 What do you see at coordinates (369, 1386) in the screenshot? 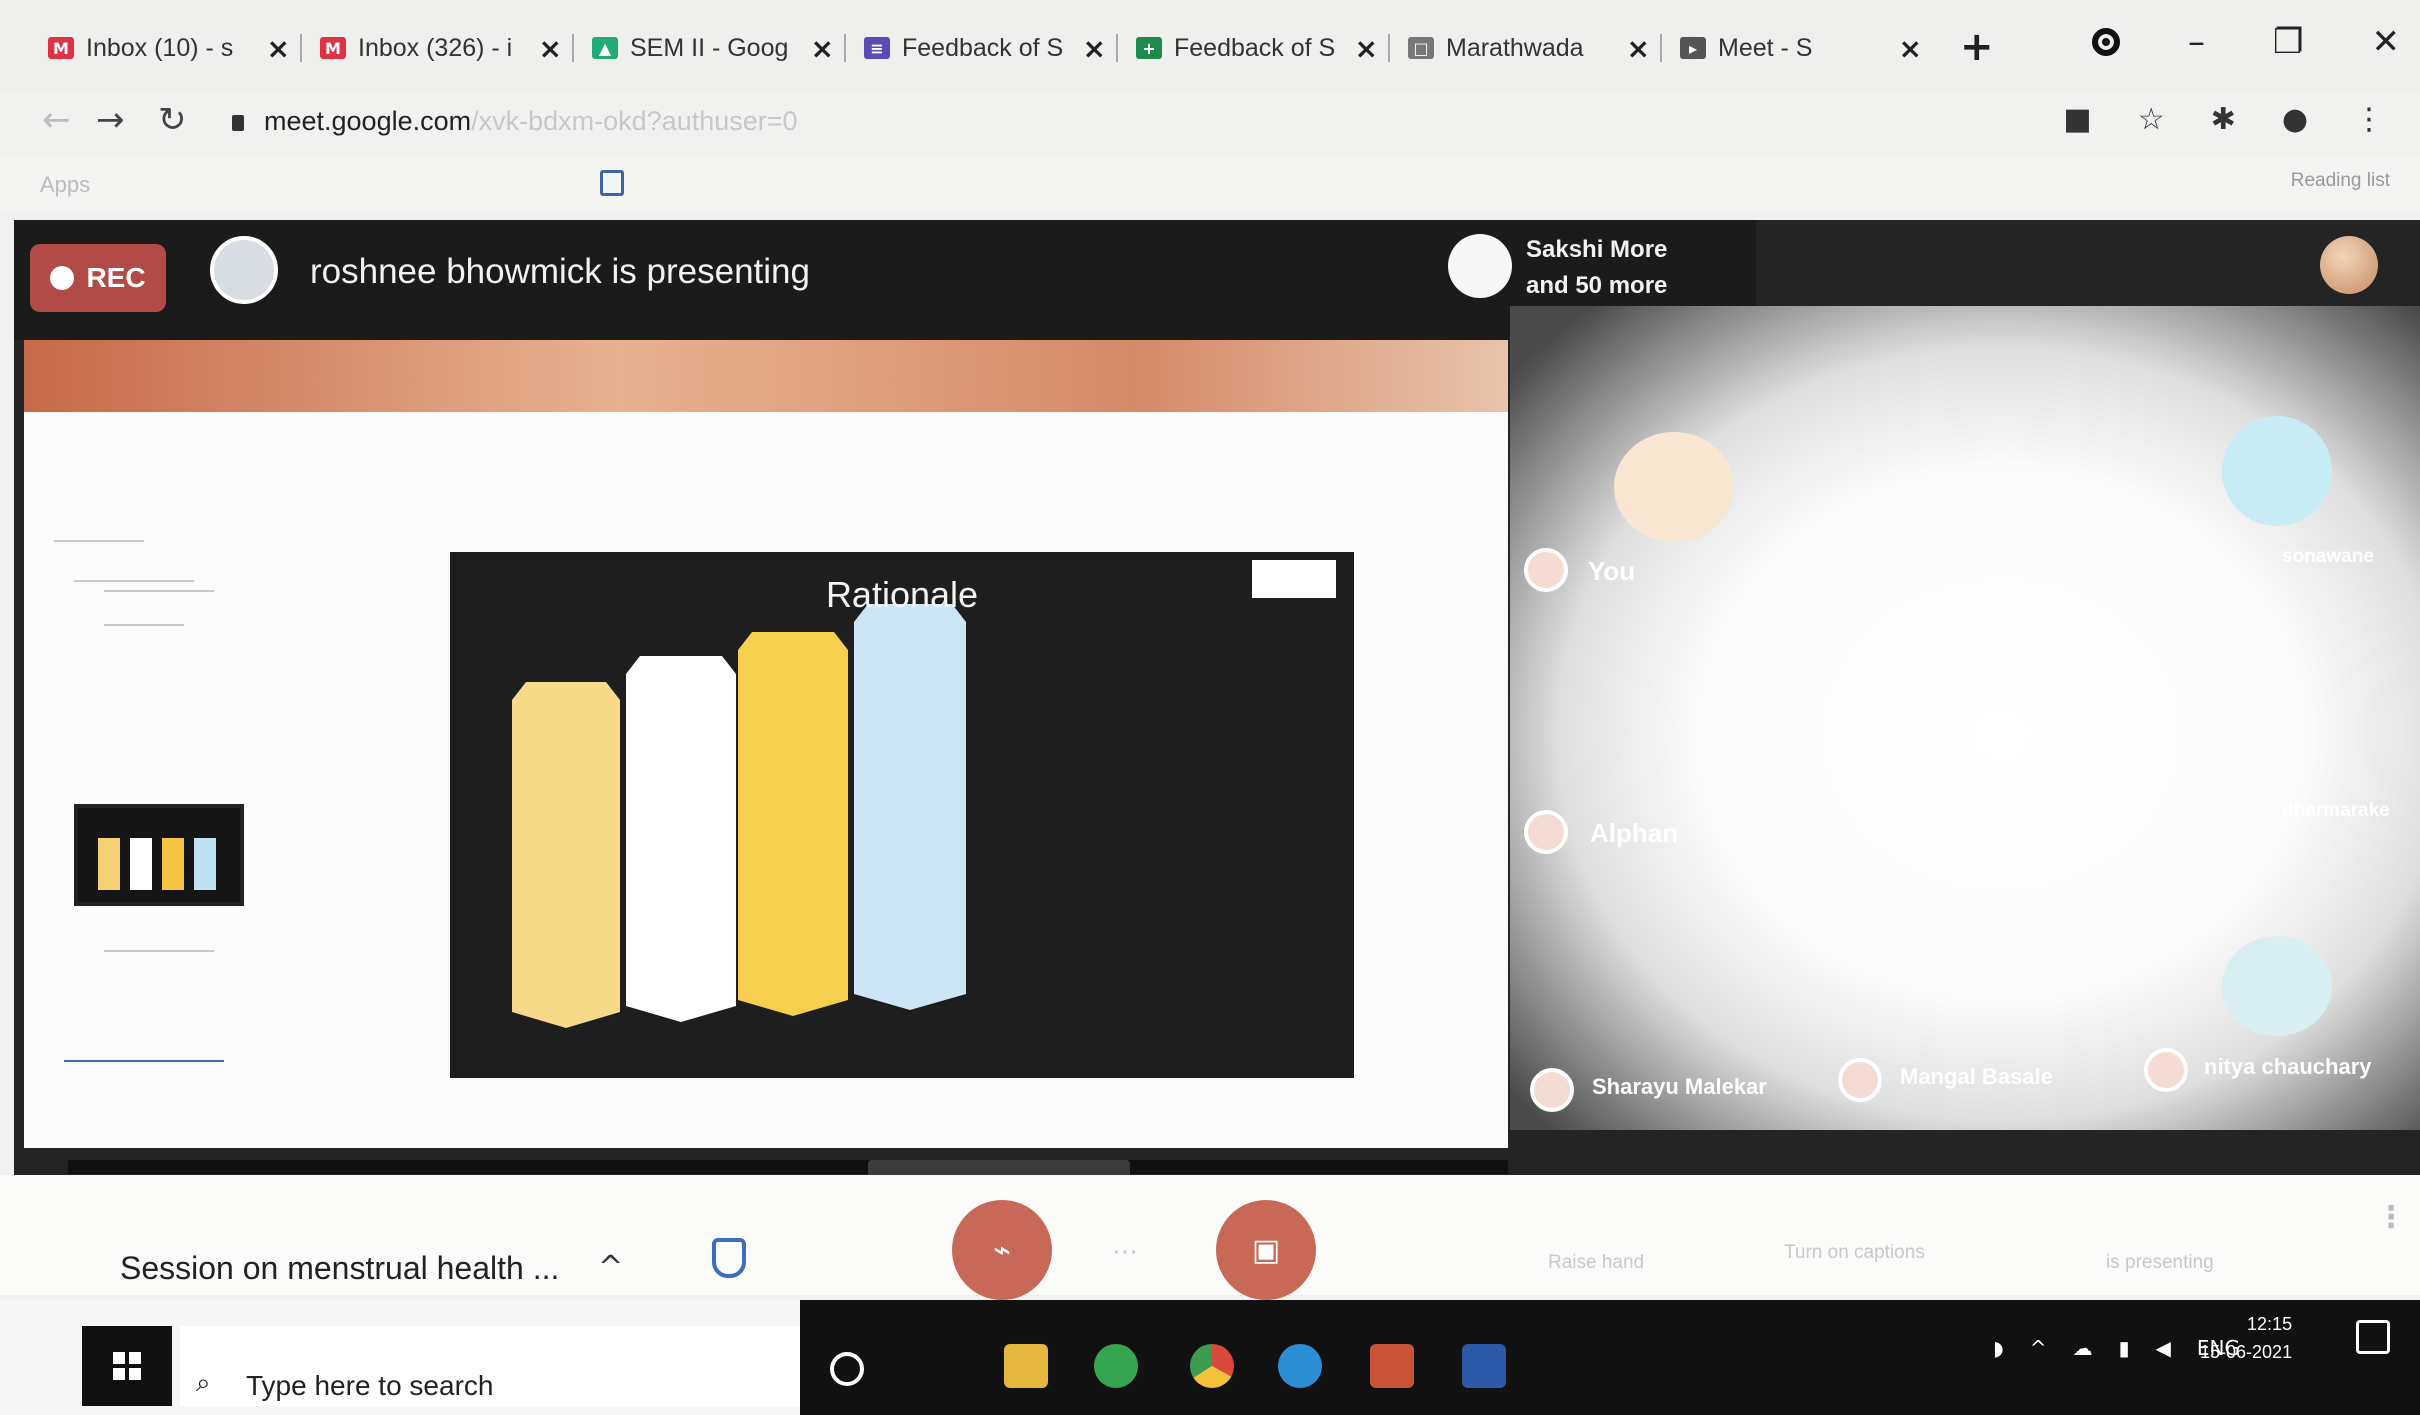
I see `search-placeholder: Type here to search` at bounding box center [369, 1386].